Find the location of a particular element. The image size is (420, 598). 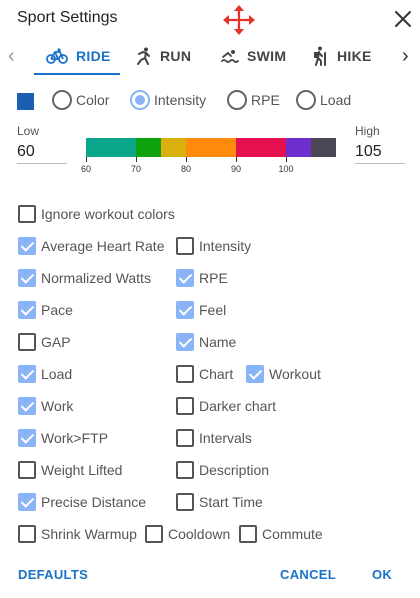

checkbox-start-time: Start Time is located at coordinates (219, 502).